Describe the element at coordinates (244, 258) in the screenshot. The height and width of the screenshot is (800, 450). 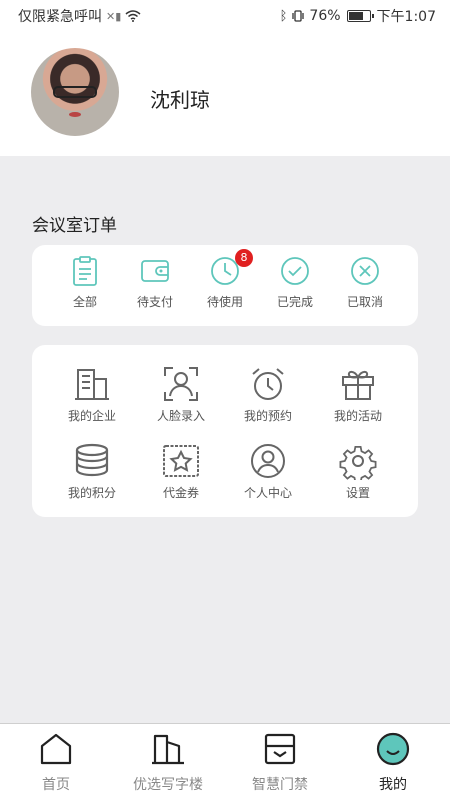
I see `pending-use-count-badge: 8` at that location.